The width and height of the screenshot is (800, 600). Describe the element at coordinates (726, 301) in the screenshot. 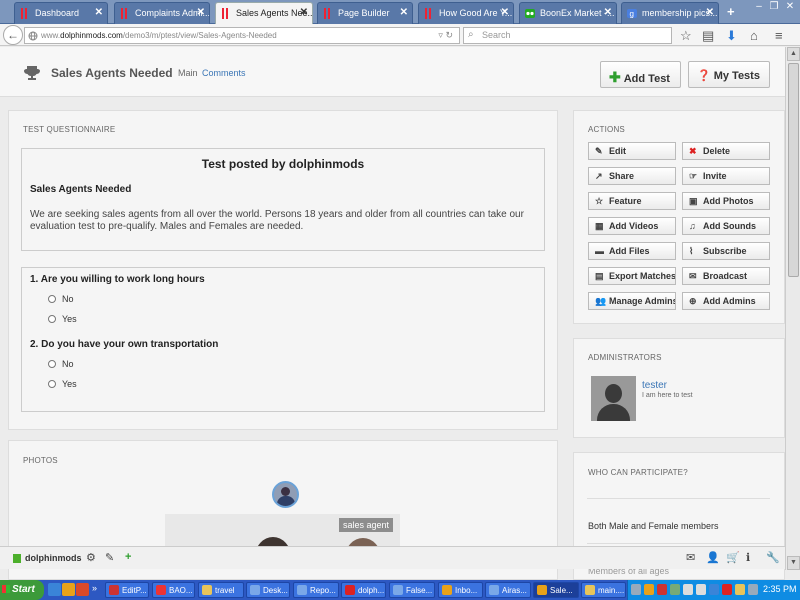

I see `add-admins-button: ⊕ Add Admins` at that location.